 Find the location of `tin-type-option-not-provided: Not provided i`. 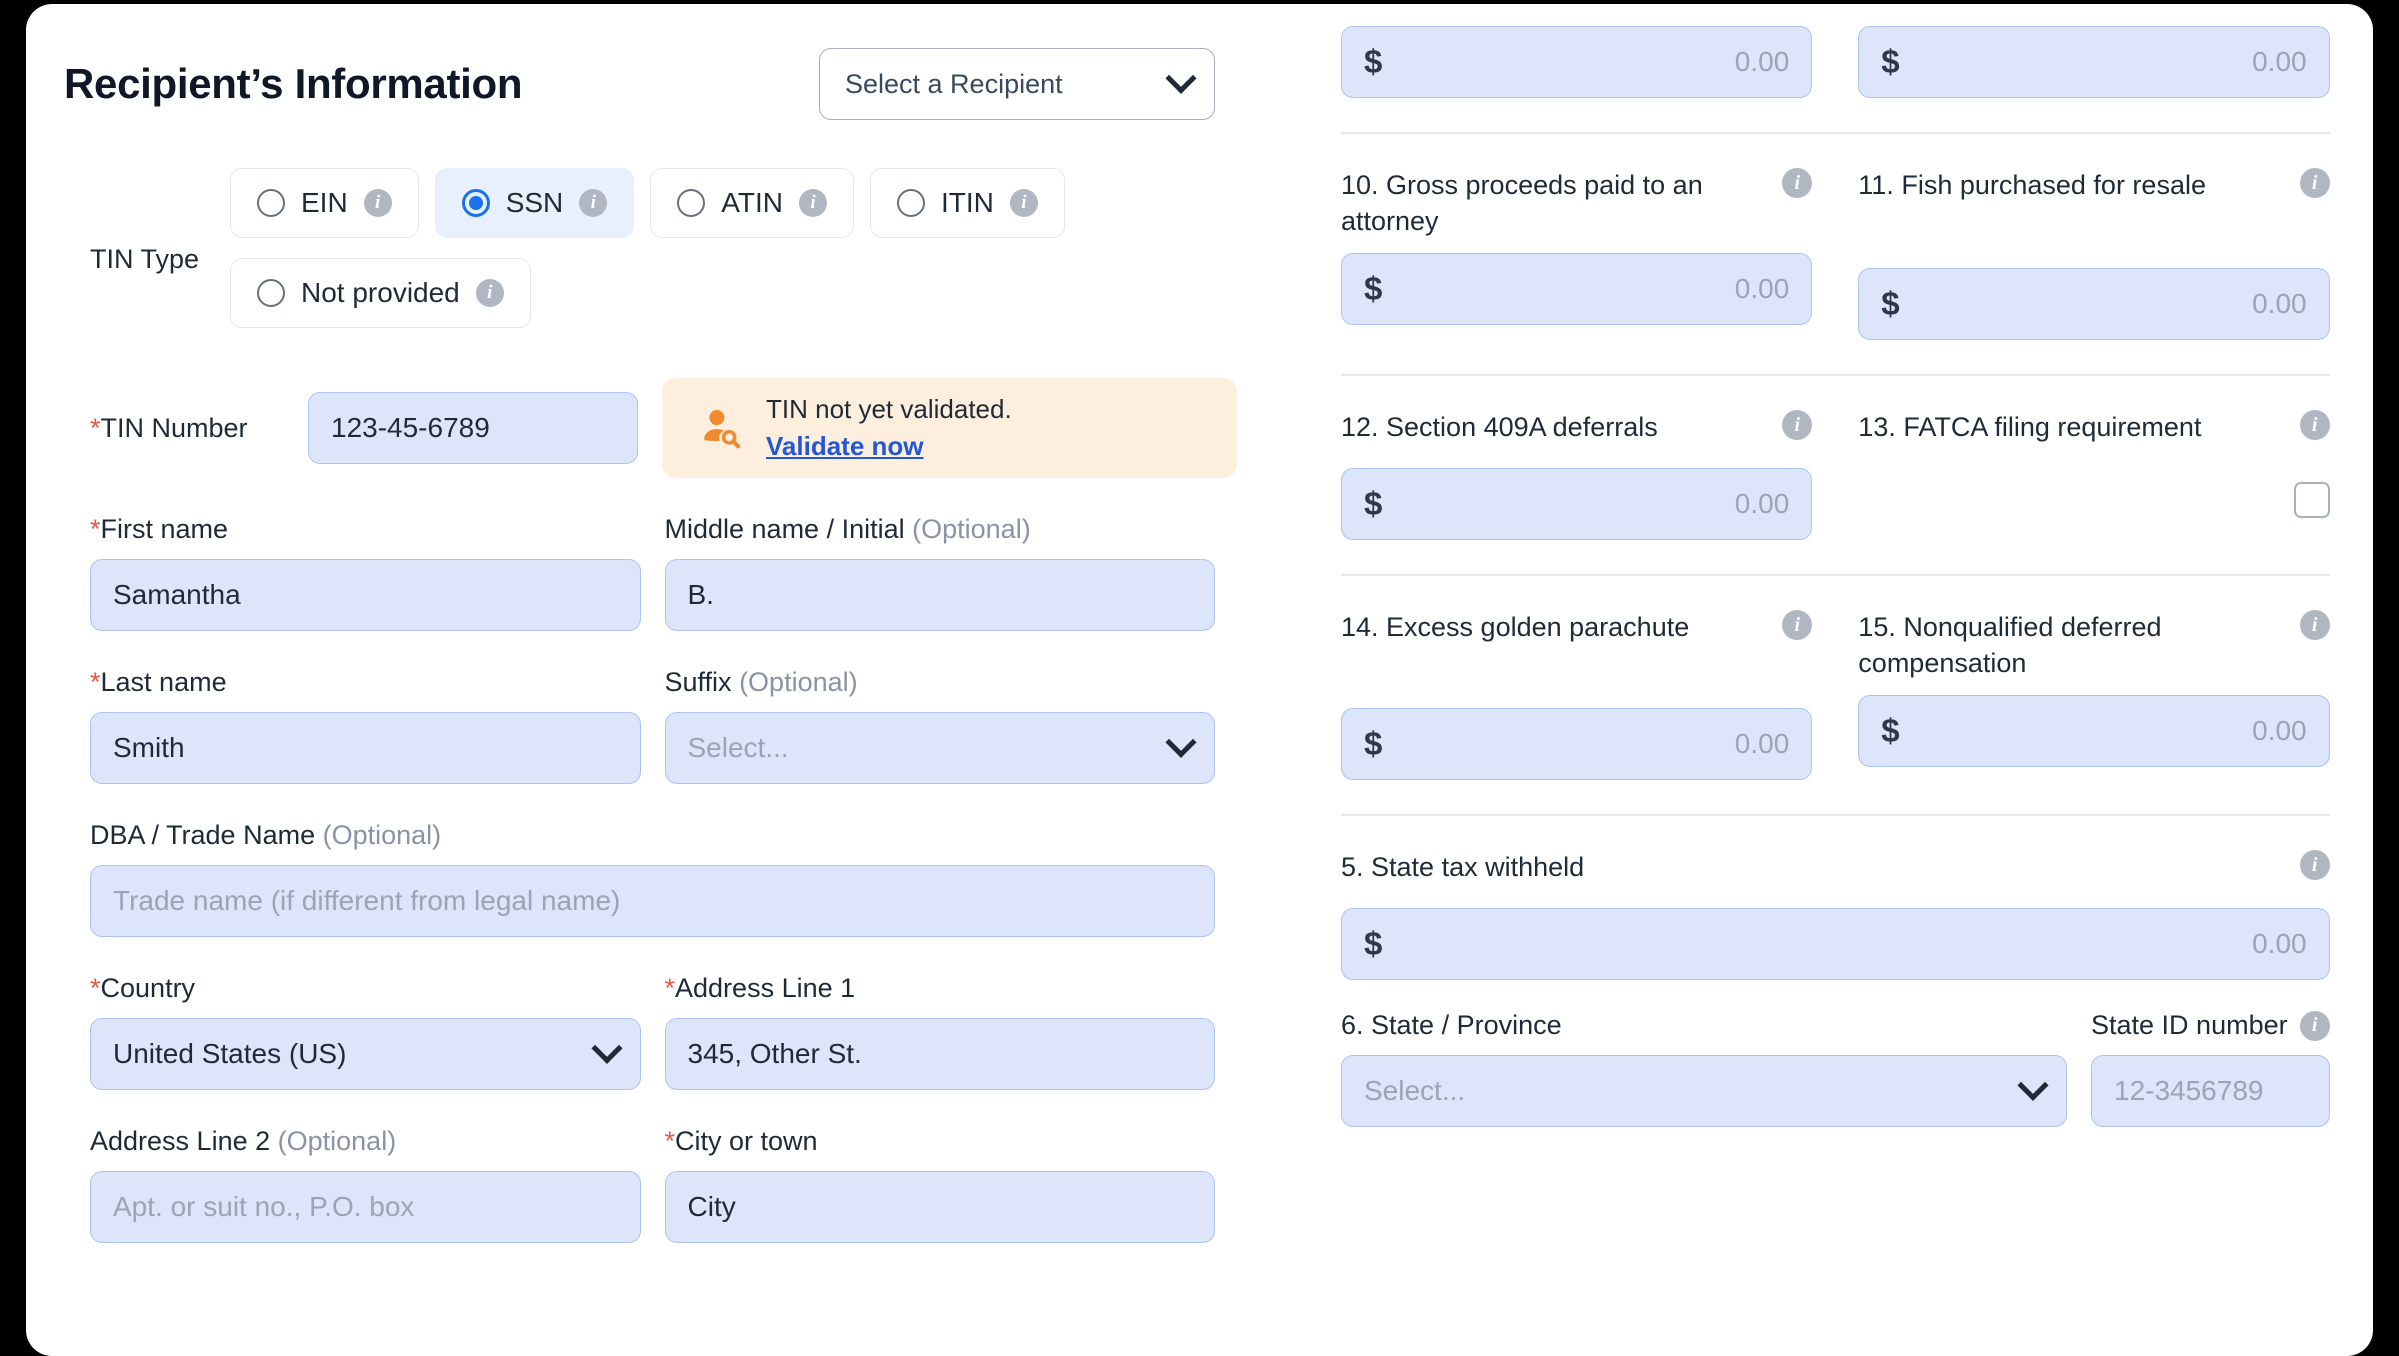

tin-type-option-not-provided: Not provided i is located at coordinates (380, 293).